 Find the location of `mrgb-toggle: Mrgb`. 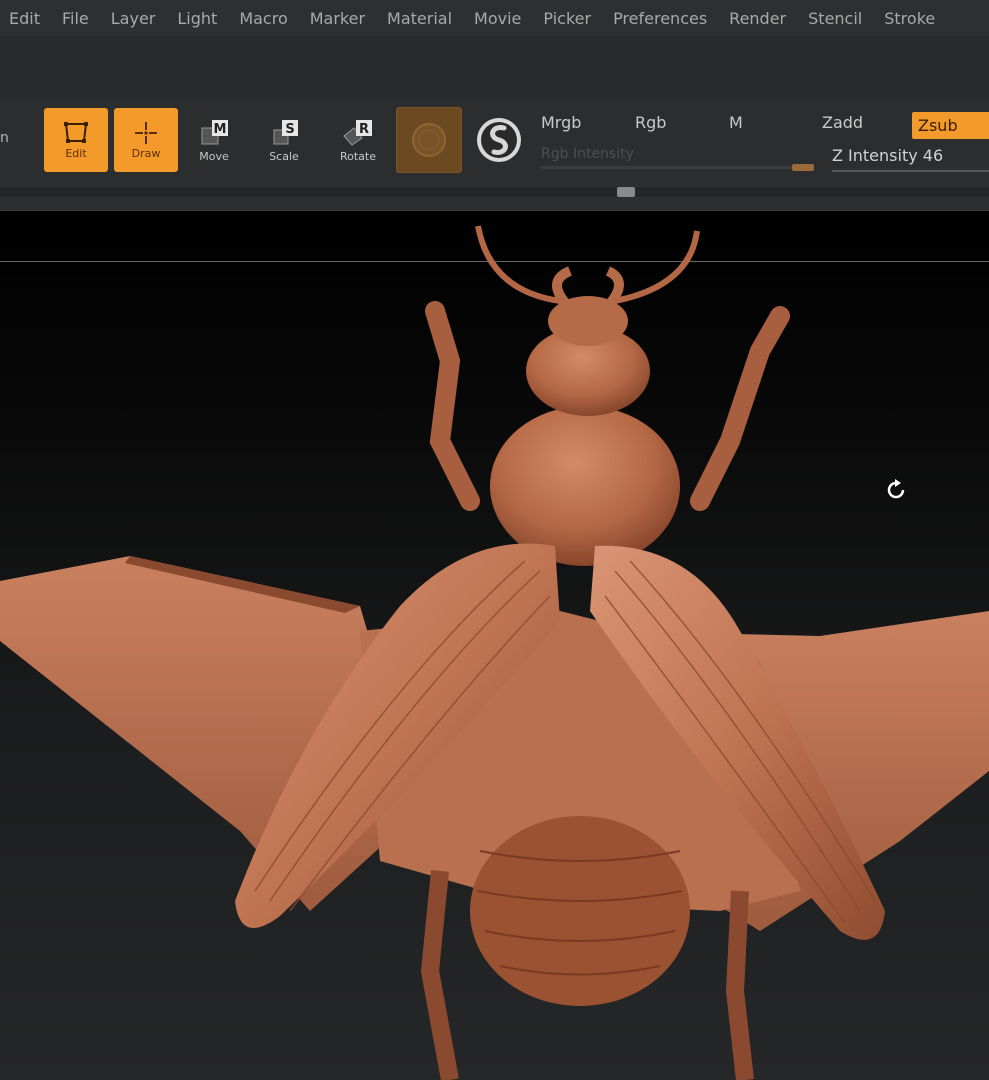

mrgb-toggle: Mrgb is located at coordinates (561, 122).